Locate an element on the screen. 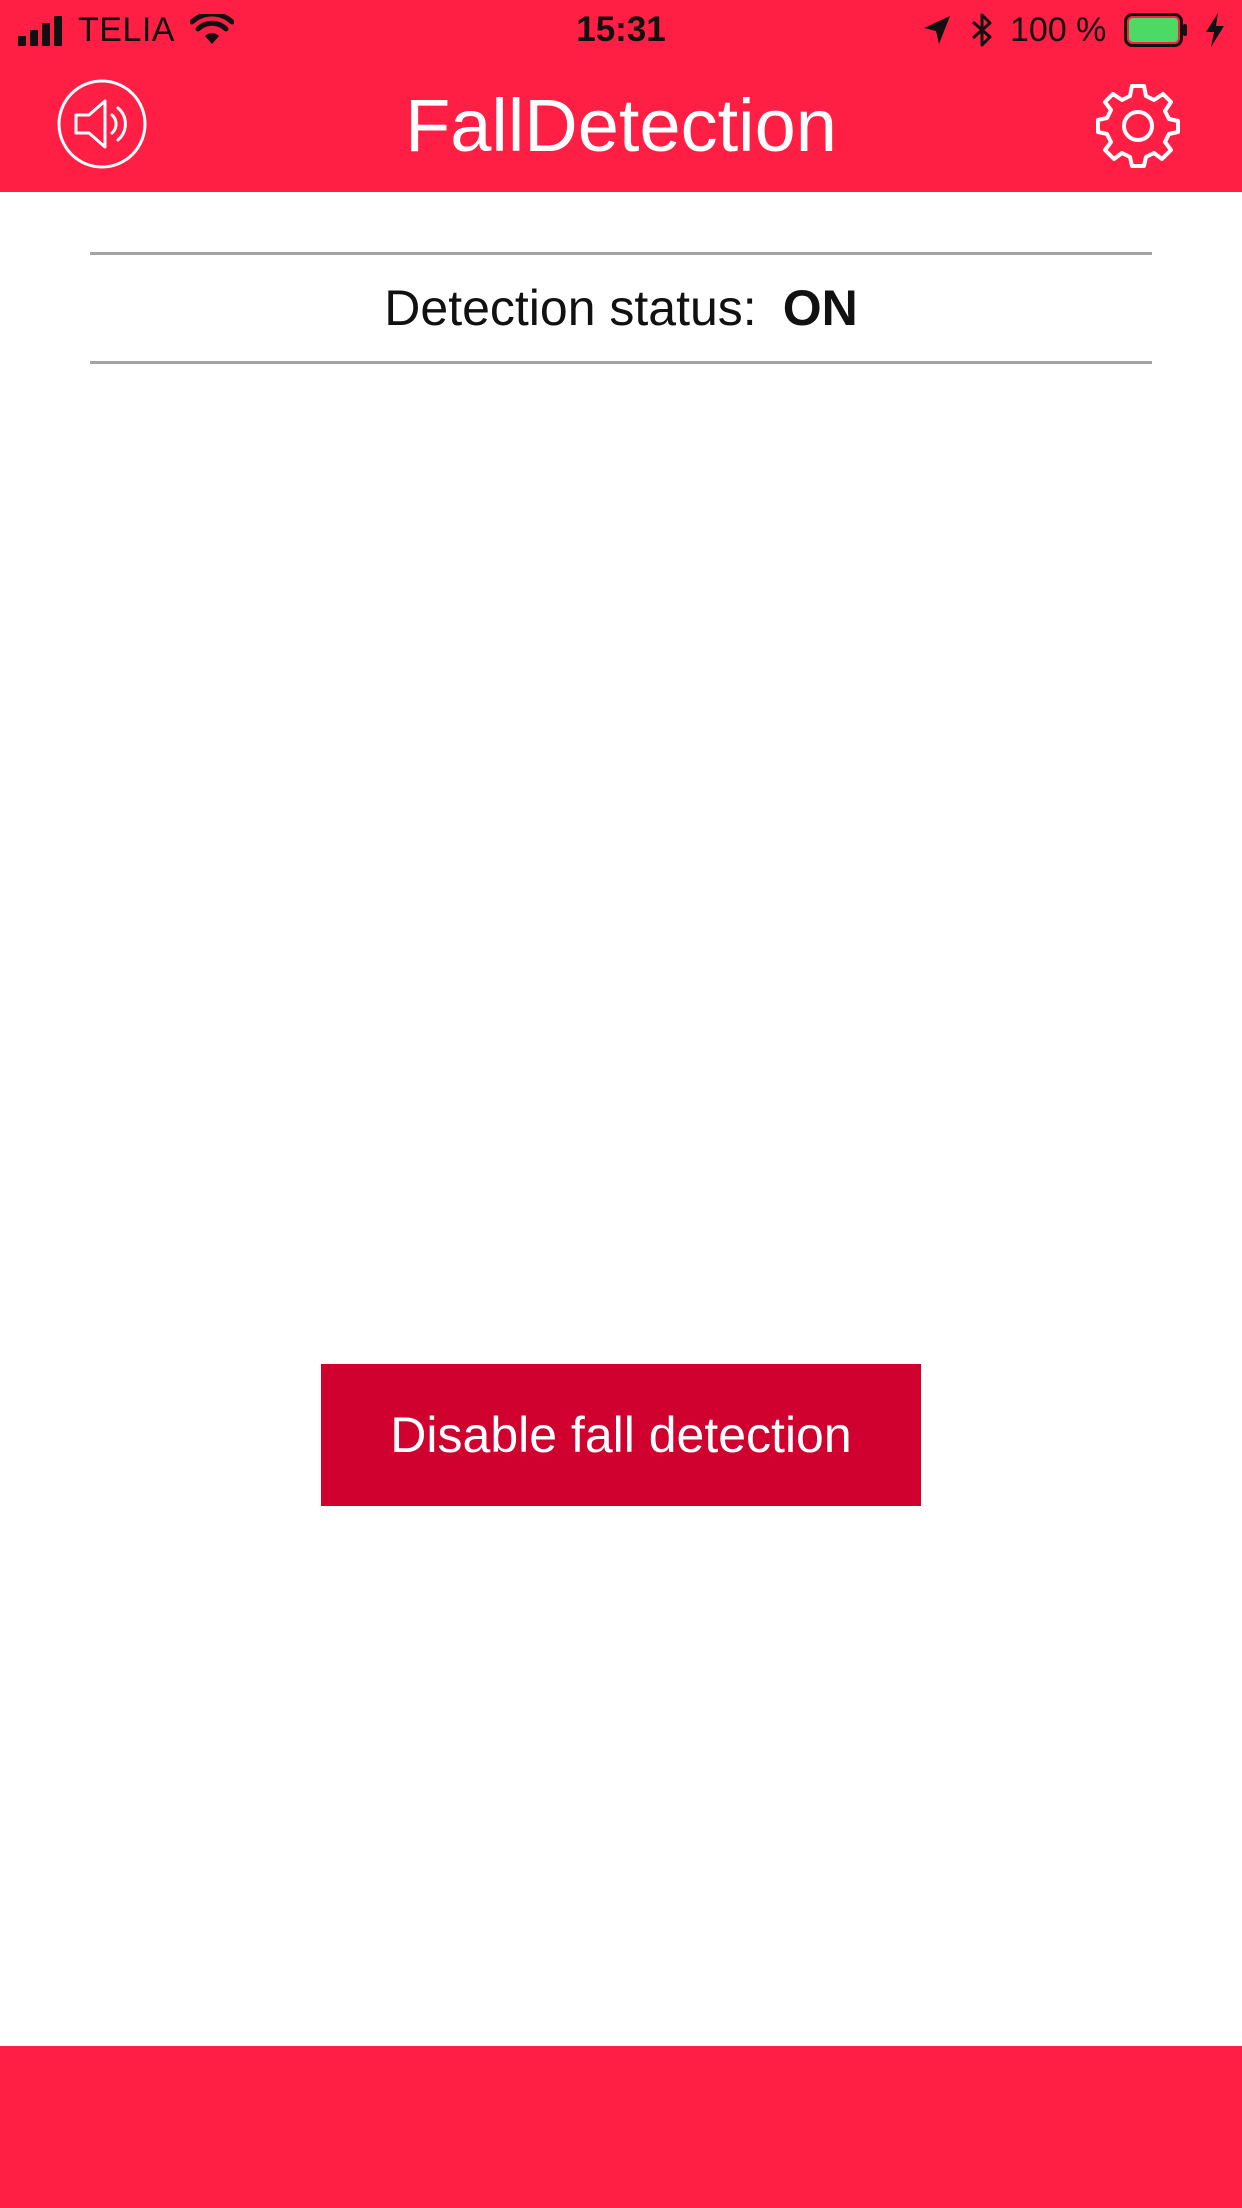 This screenshot has height=2208, width=1242. disable-fall-detection-button: Disable fall detection is located at coordinates (621, 1435).